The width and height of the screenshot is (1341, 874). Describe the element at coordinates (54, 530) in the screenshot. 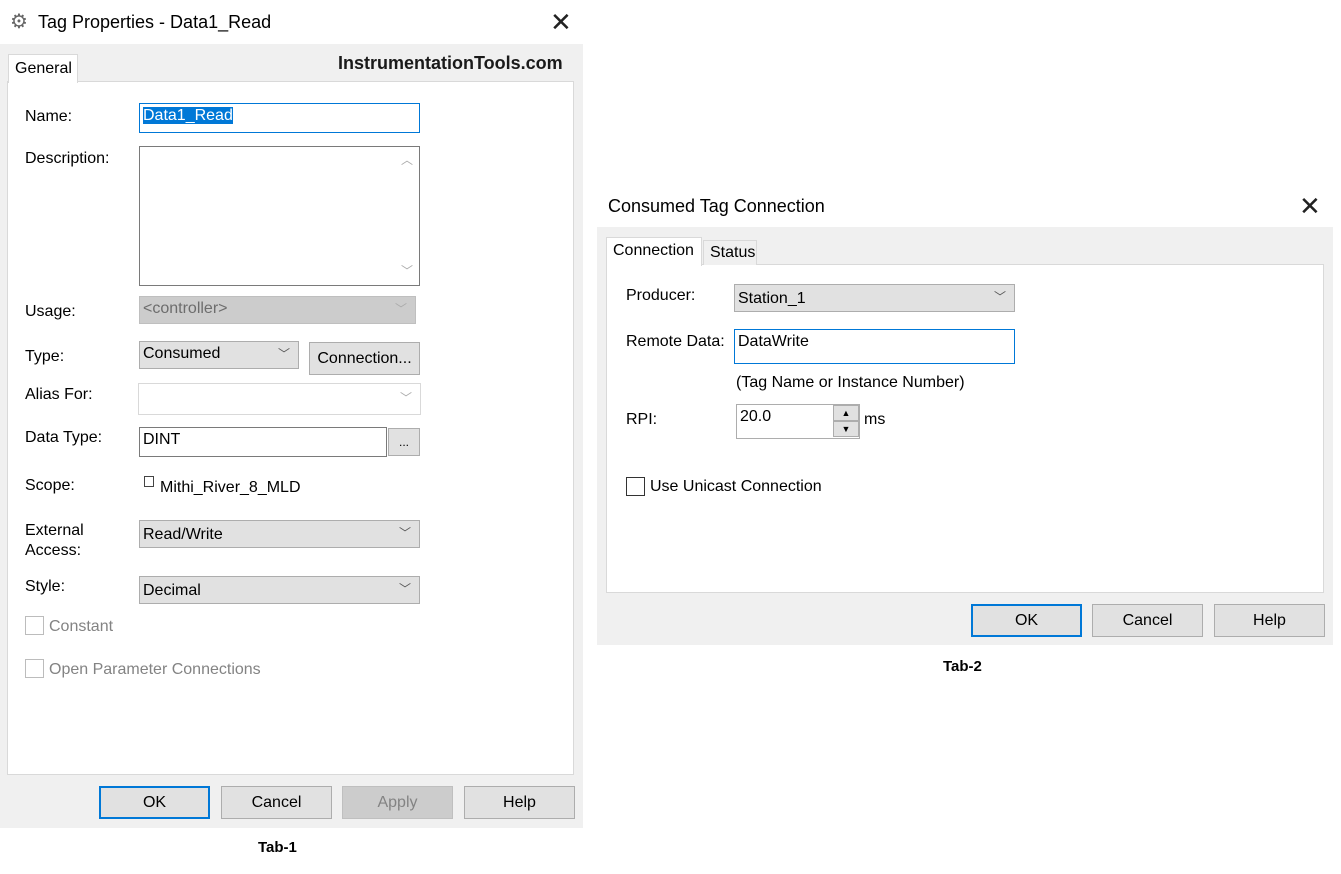

I see `external-access-label: External` at that location.